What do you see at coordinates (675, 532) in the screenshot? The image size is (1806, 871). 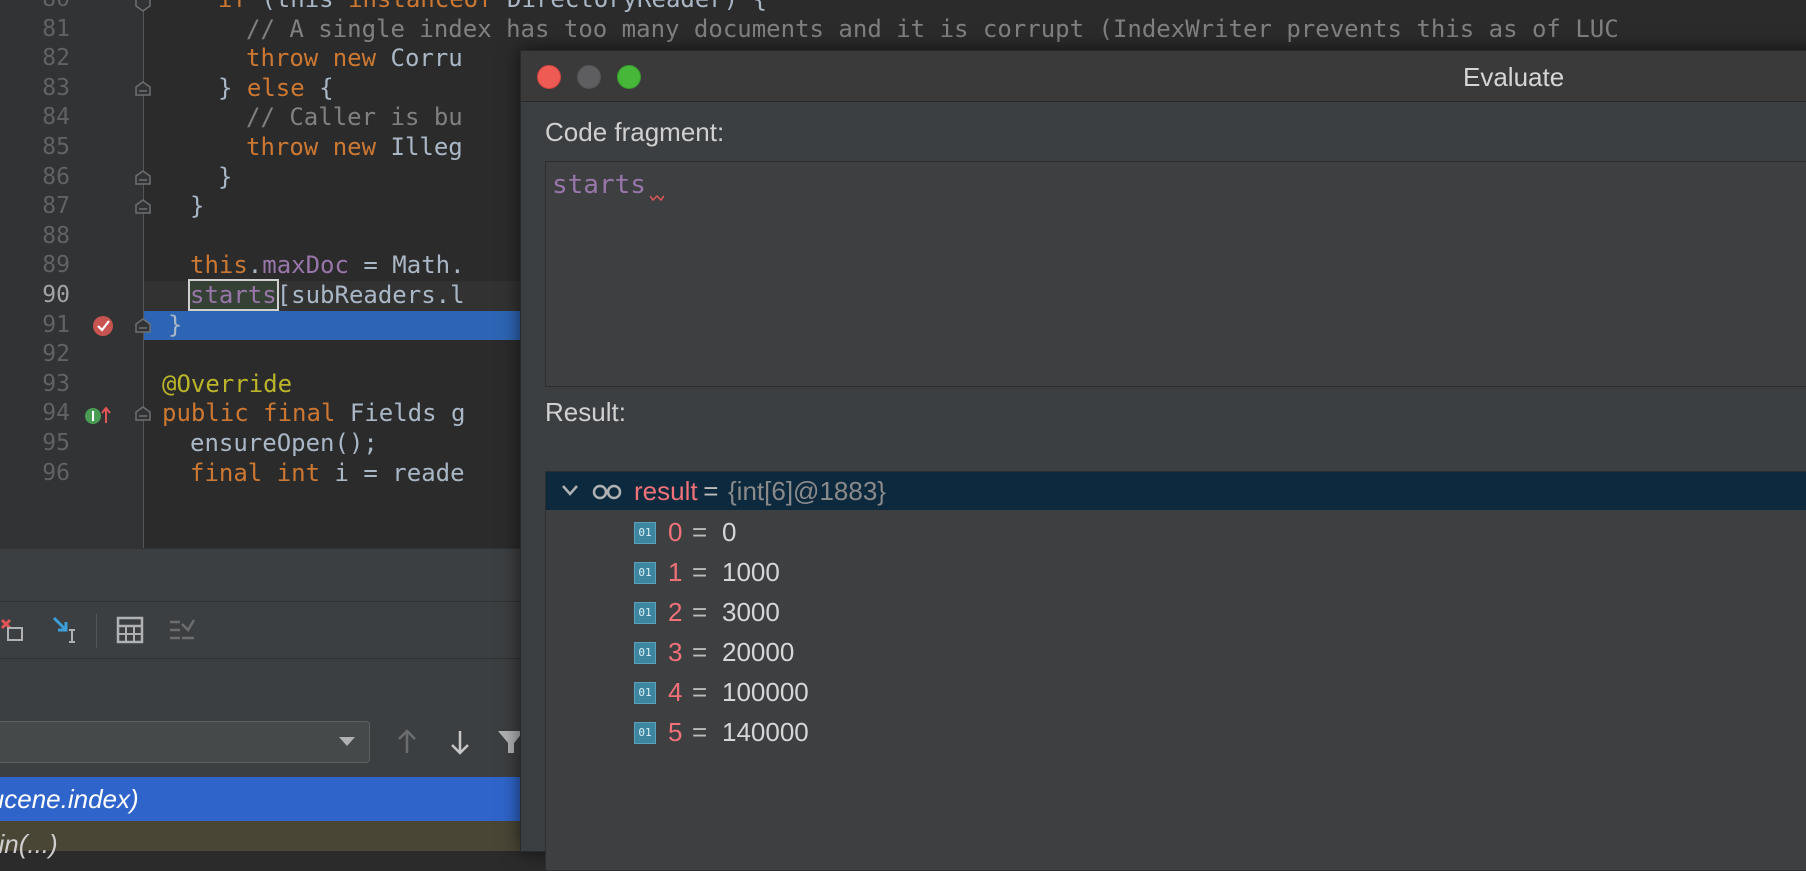 I see `item-index: 0` at bounding box center [675, 532].